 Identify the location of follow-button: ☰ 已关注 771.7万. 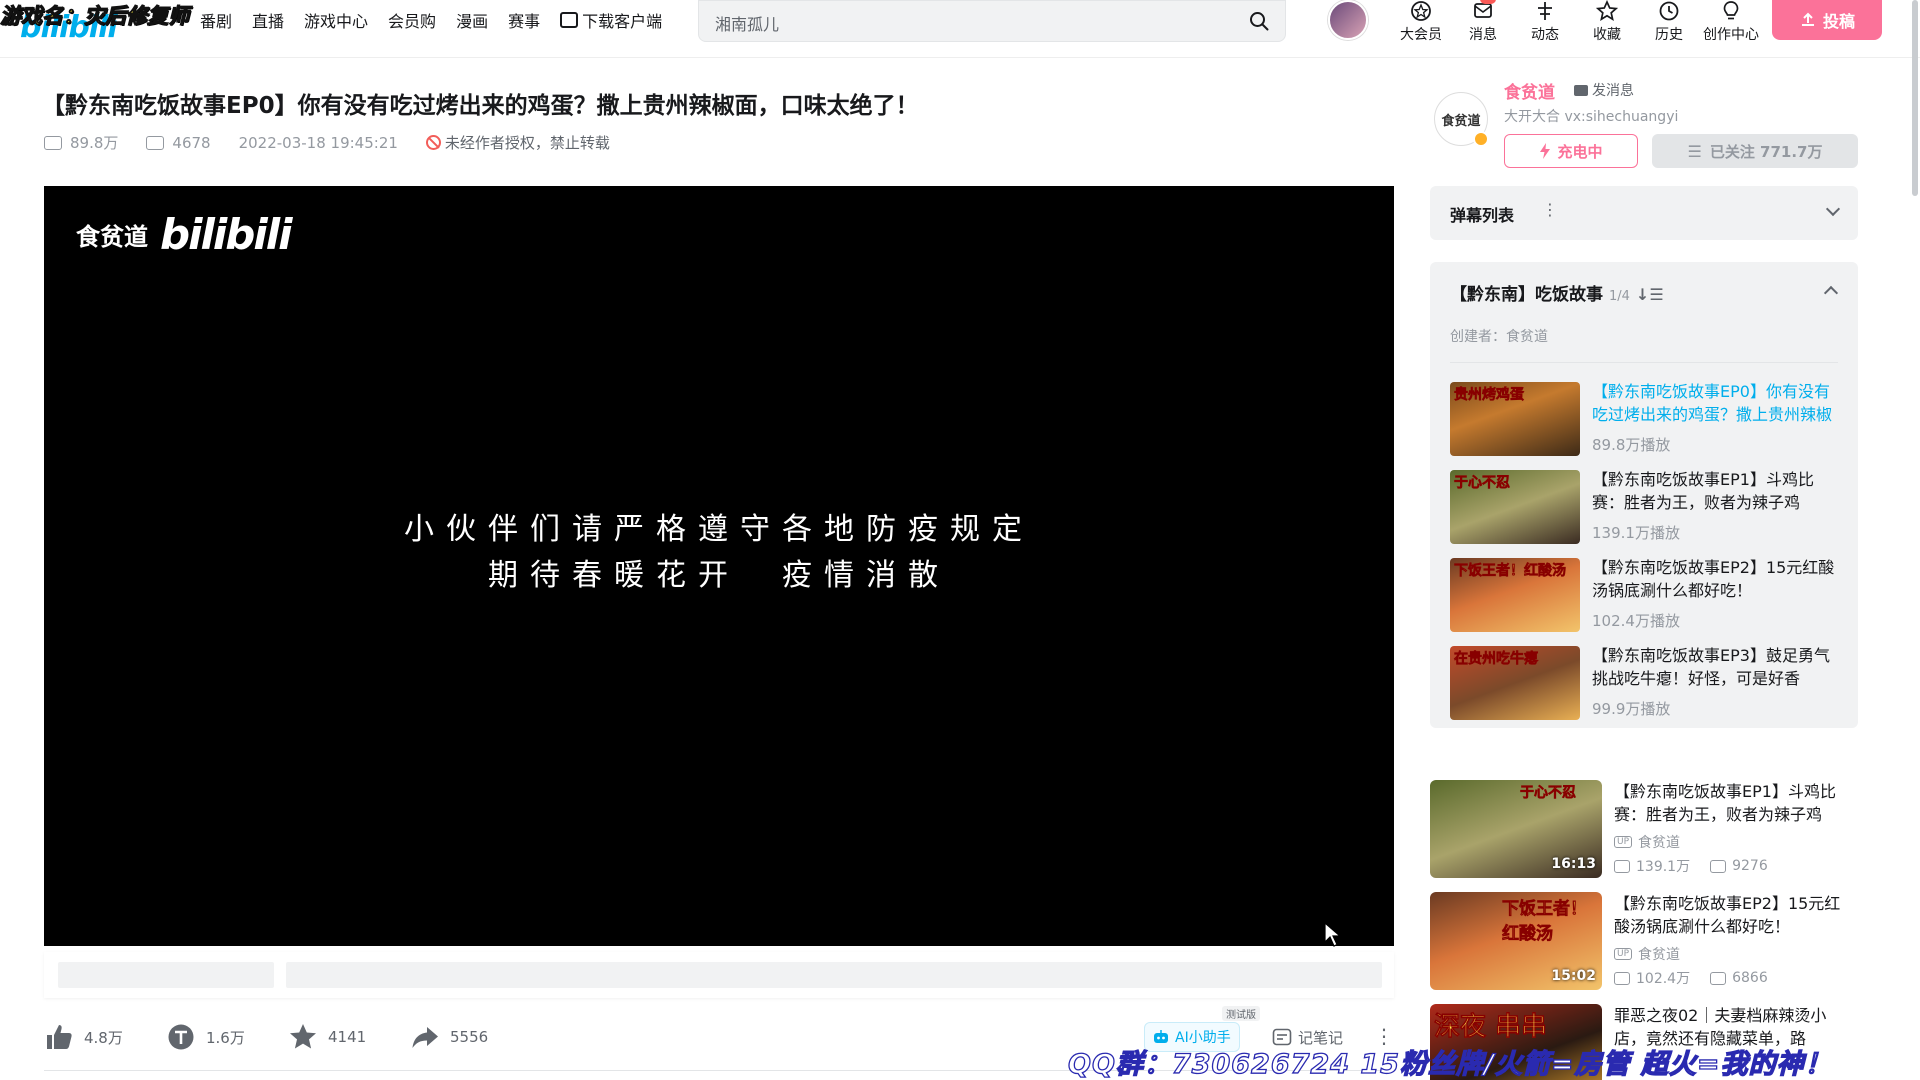
(1755, 151).